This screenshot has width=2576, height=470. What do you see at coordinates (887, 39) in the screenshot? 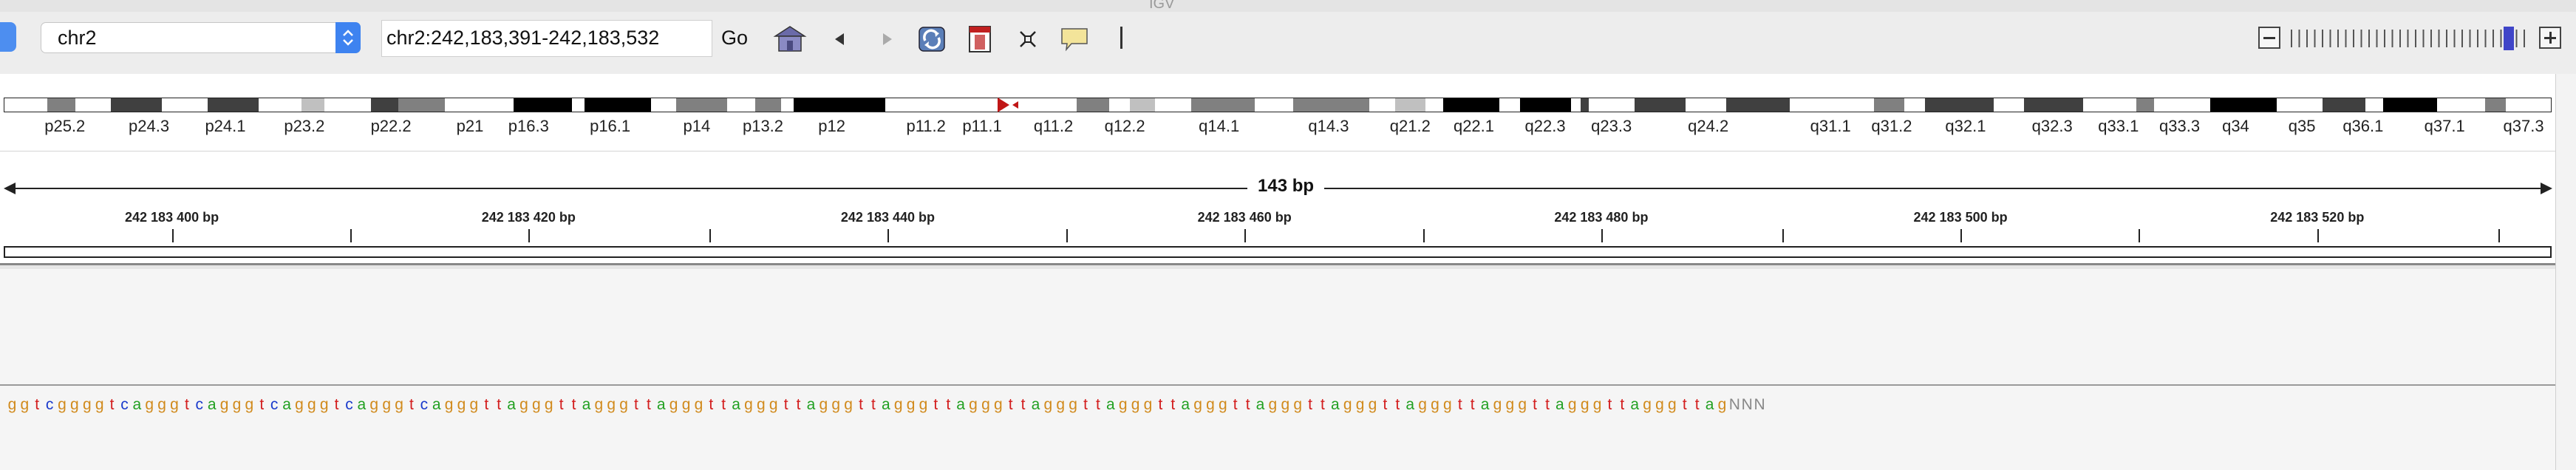
I see `forward-arrow-icon` at bounding box center [887, 39].